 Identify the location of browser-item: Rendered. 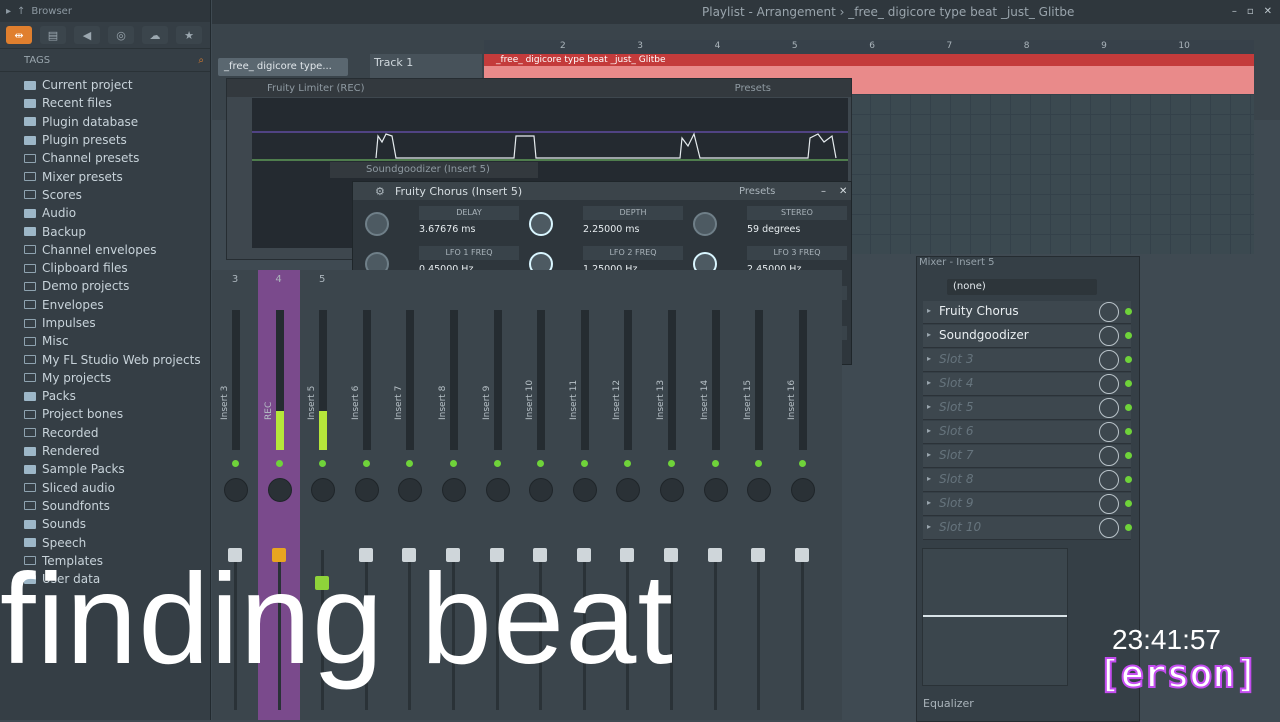
(117, 451).